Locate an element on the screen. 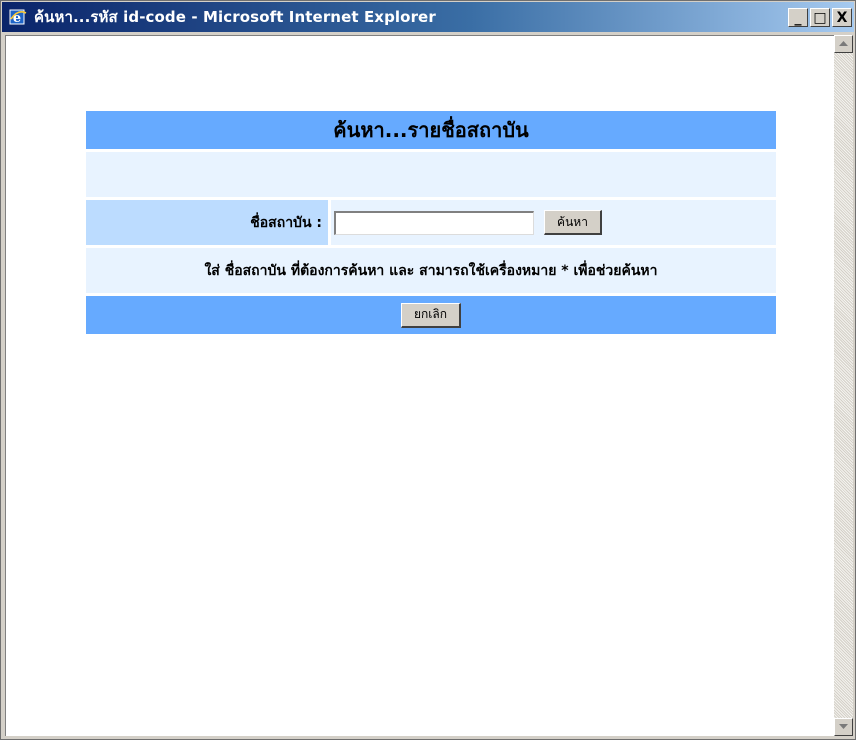  maximize-icon: □ is located at coordinates (820, 17).